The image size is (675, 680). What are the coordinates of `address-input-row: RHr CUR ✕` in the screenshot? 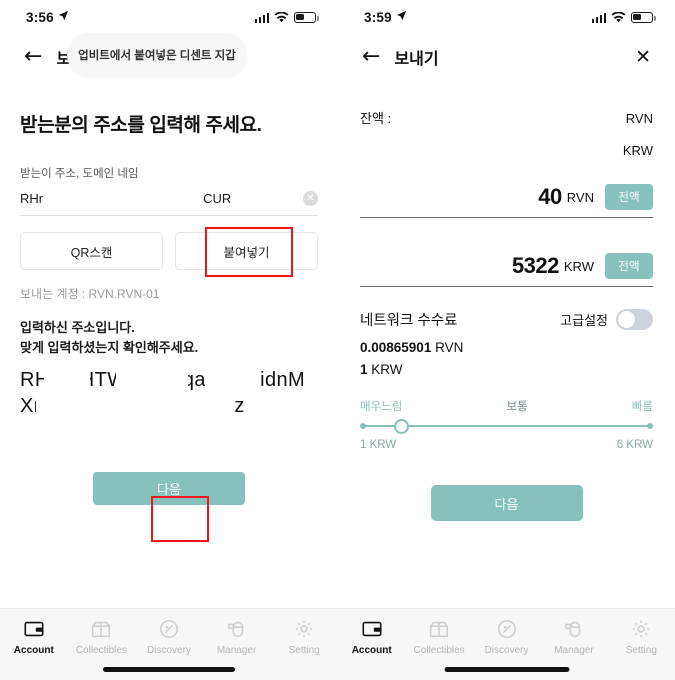 It's located at (169, 203).